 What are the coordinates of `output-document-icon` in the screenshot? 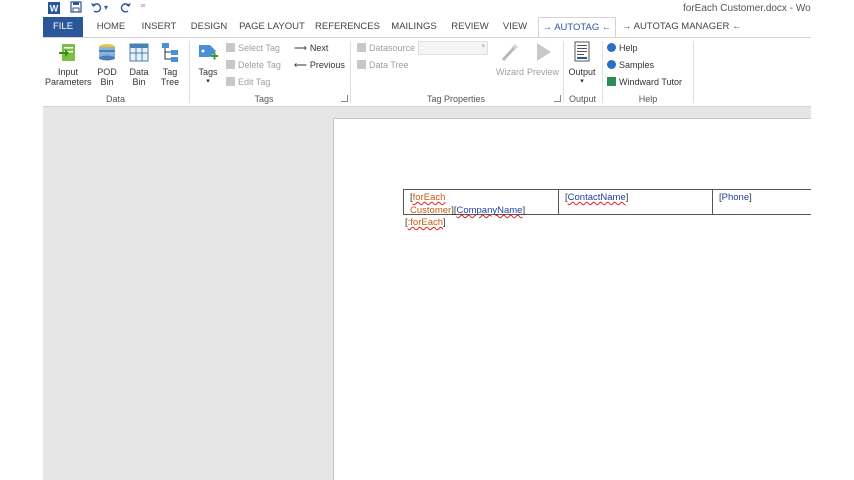 It's located at (582, 52).